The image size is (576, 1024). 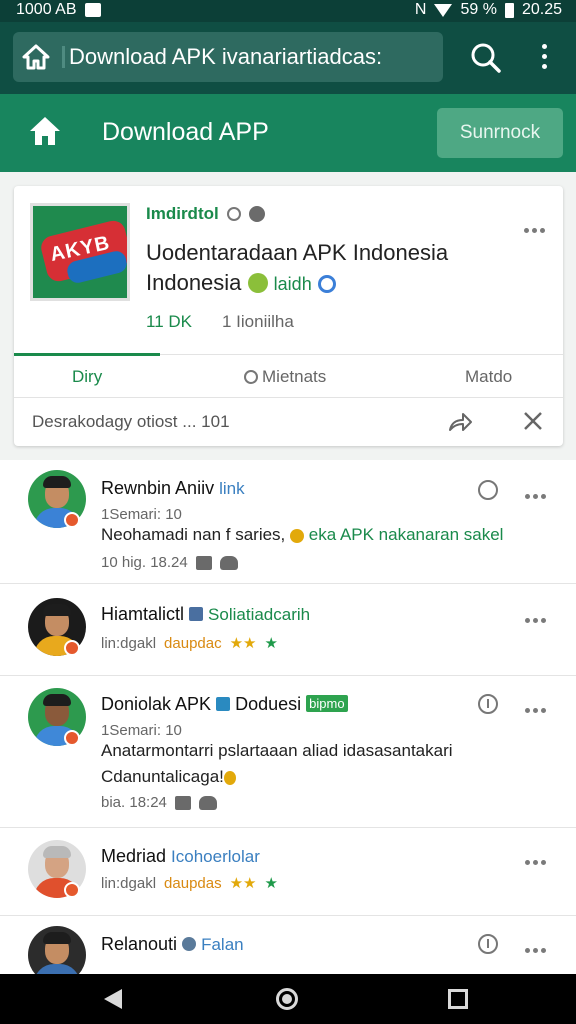 I want to click on post-author: Medriad Icohoerlolar, so click(x=180, y=856).